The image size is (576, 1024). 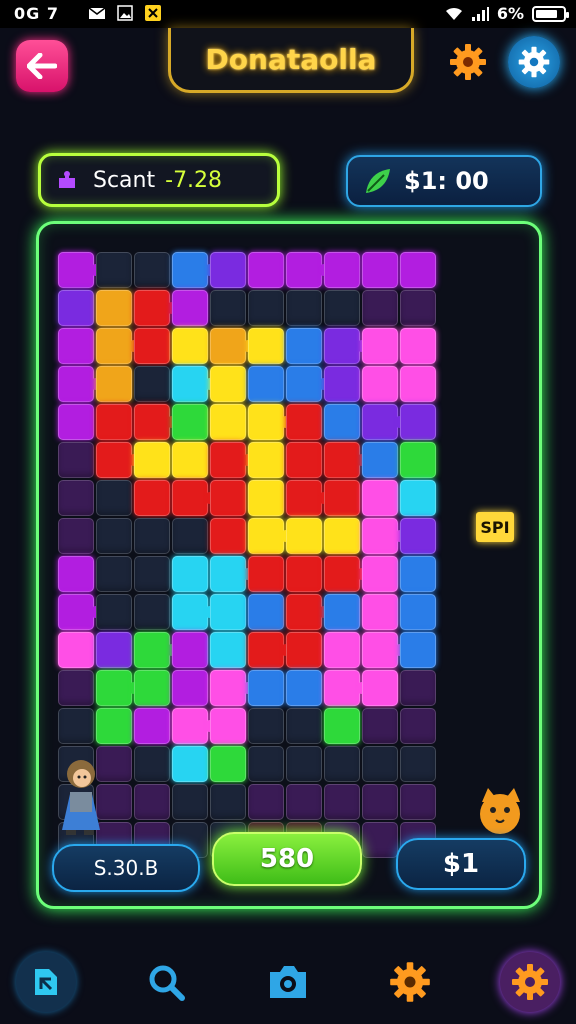 I want to click on nav-settings, so click(x=530, y=982).